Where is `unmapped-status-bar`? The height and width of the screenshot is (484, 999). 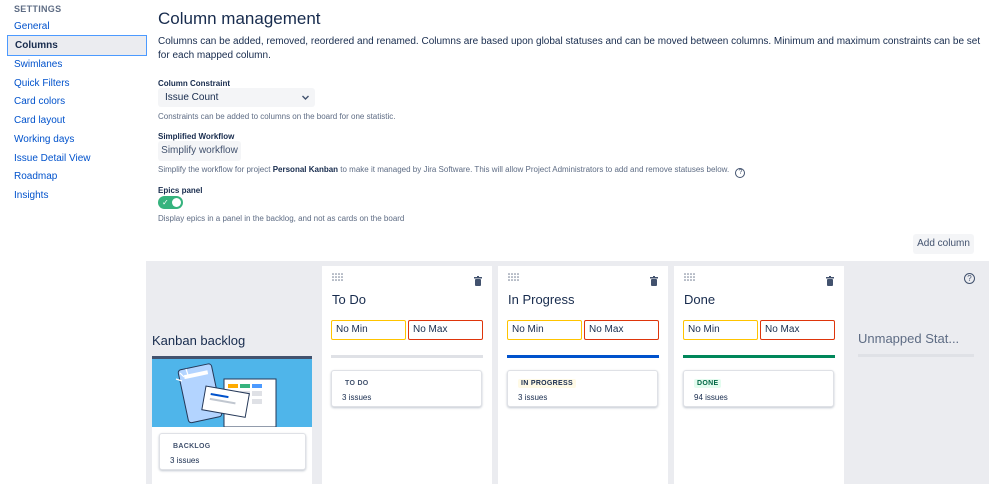 unmapped-status-bar is located at coordinates (916, 355).